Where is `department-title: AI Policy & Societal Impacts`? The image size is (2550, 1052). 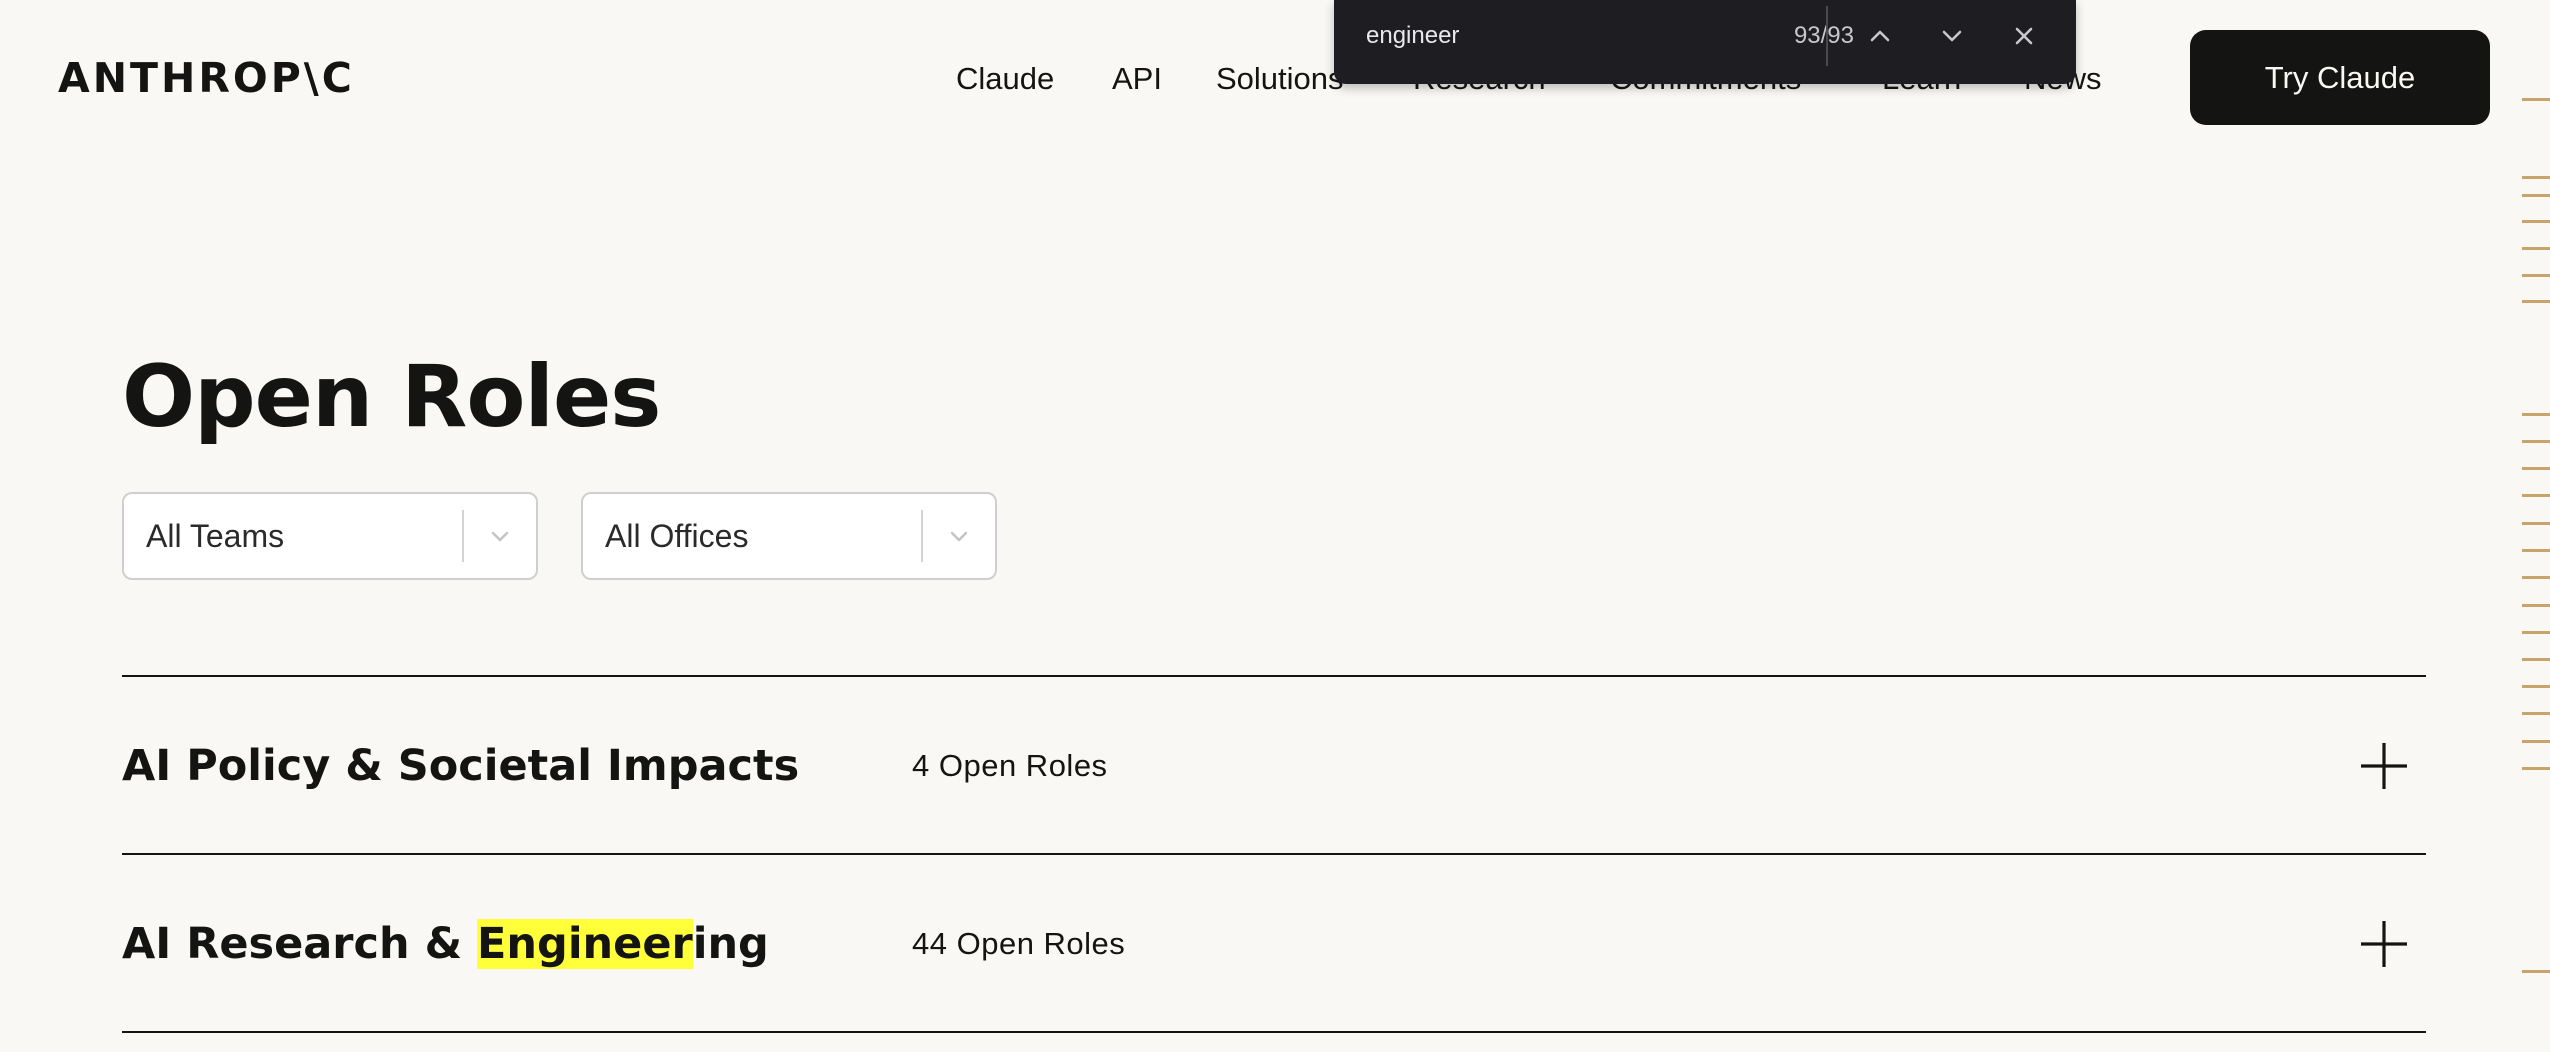 department-title: AI Policy & Societal Impacts is located at coordinates (461, 766).